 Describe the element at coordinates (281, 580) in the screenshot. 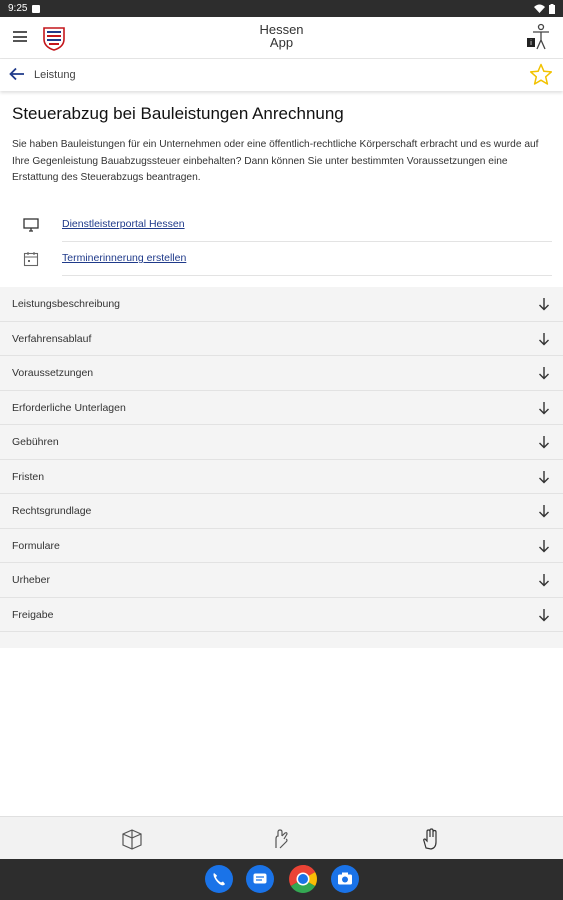

I see `accordion-item-urheber: Urheber` at that location.